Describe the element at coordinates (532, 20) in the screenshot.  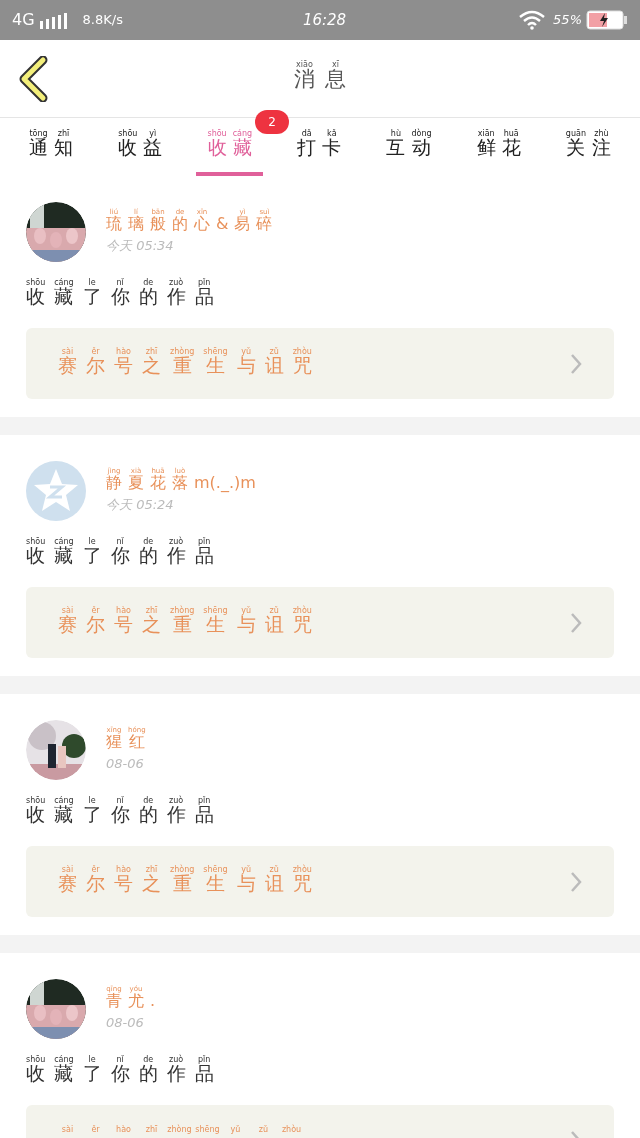
I see `wifi-icon` at that location.